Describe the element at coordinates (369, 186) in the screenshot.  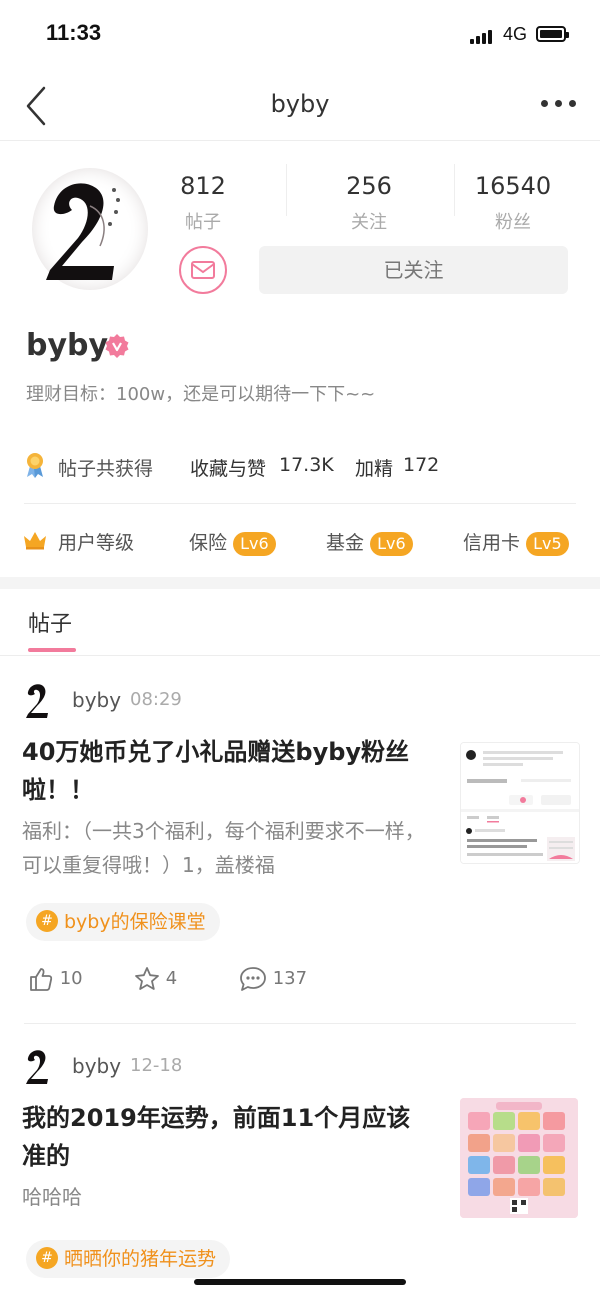
I see `following-count: 256` at that location.